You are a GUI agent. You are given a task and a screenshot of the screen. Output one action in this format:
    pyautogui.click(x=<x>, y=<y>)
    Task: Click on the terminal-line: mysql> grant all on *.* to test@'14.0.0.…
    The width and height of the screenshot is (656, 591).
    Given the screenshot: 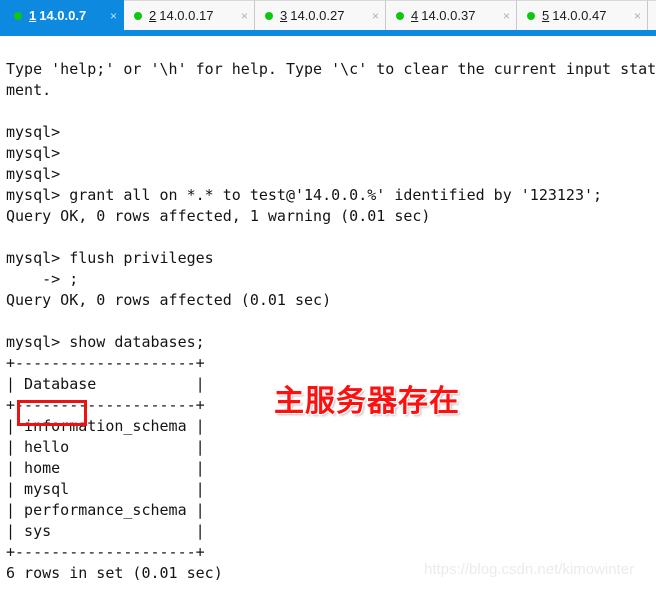 What is the action you would take?
    pyautogui.click(x=304, y=195)
    